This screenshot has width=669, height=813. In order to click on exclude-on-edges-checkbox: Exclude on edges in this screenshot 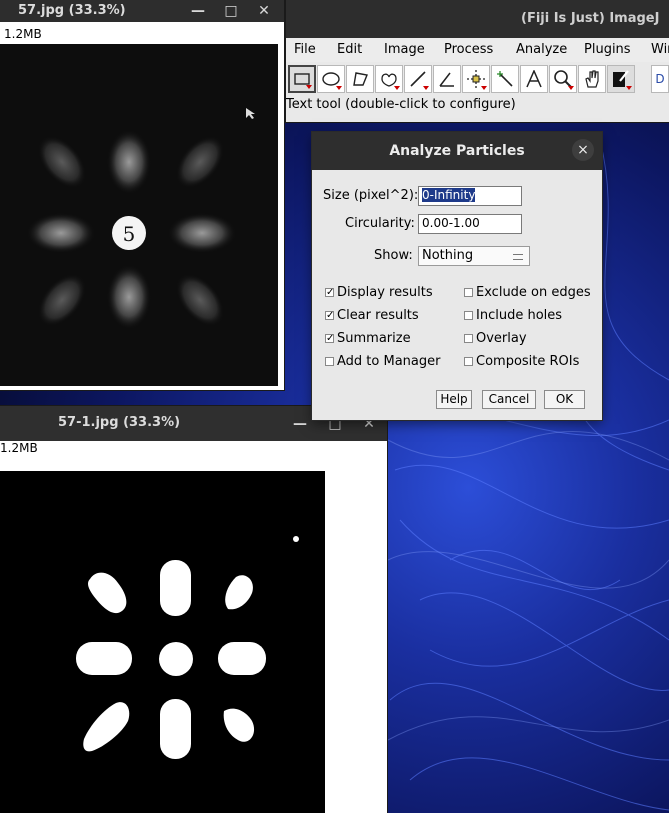, I will do `click(527, 292)`.